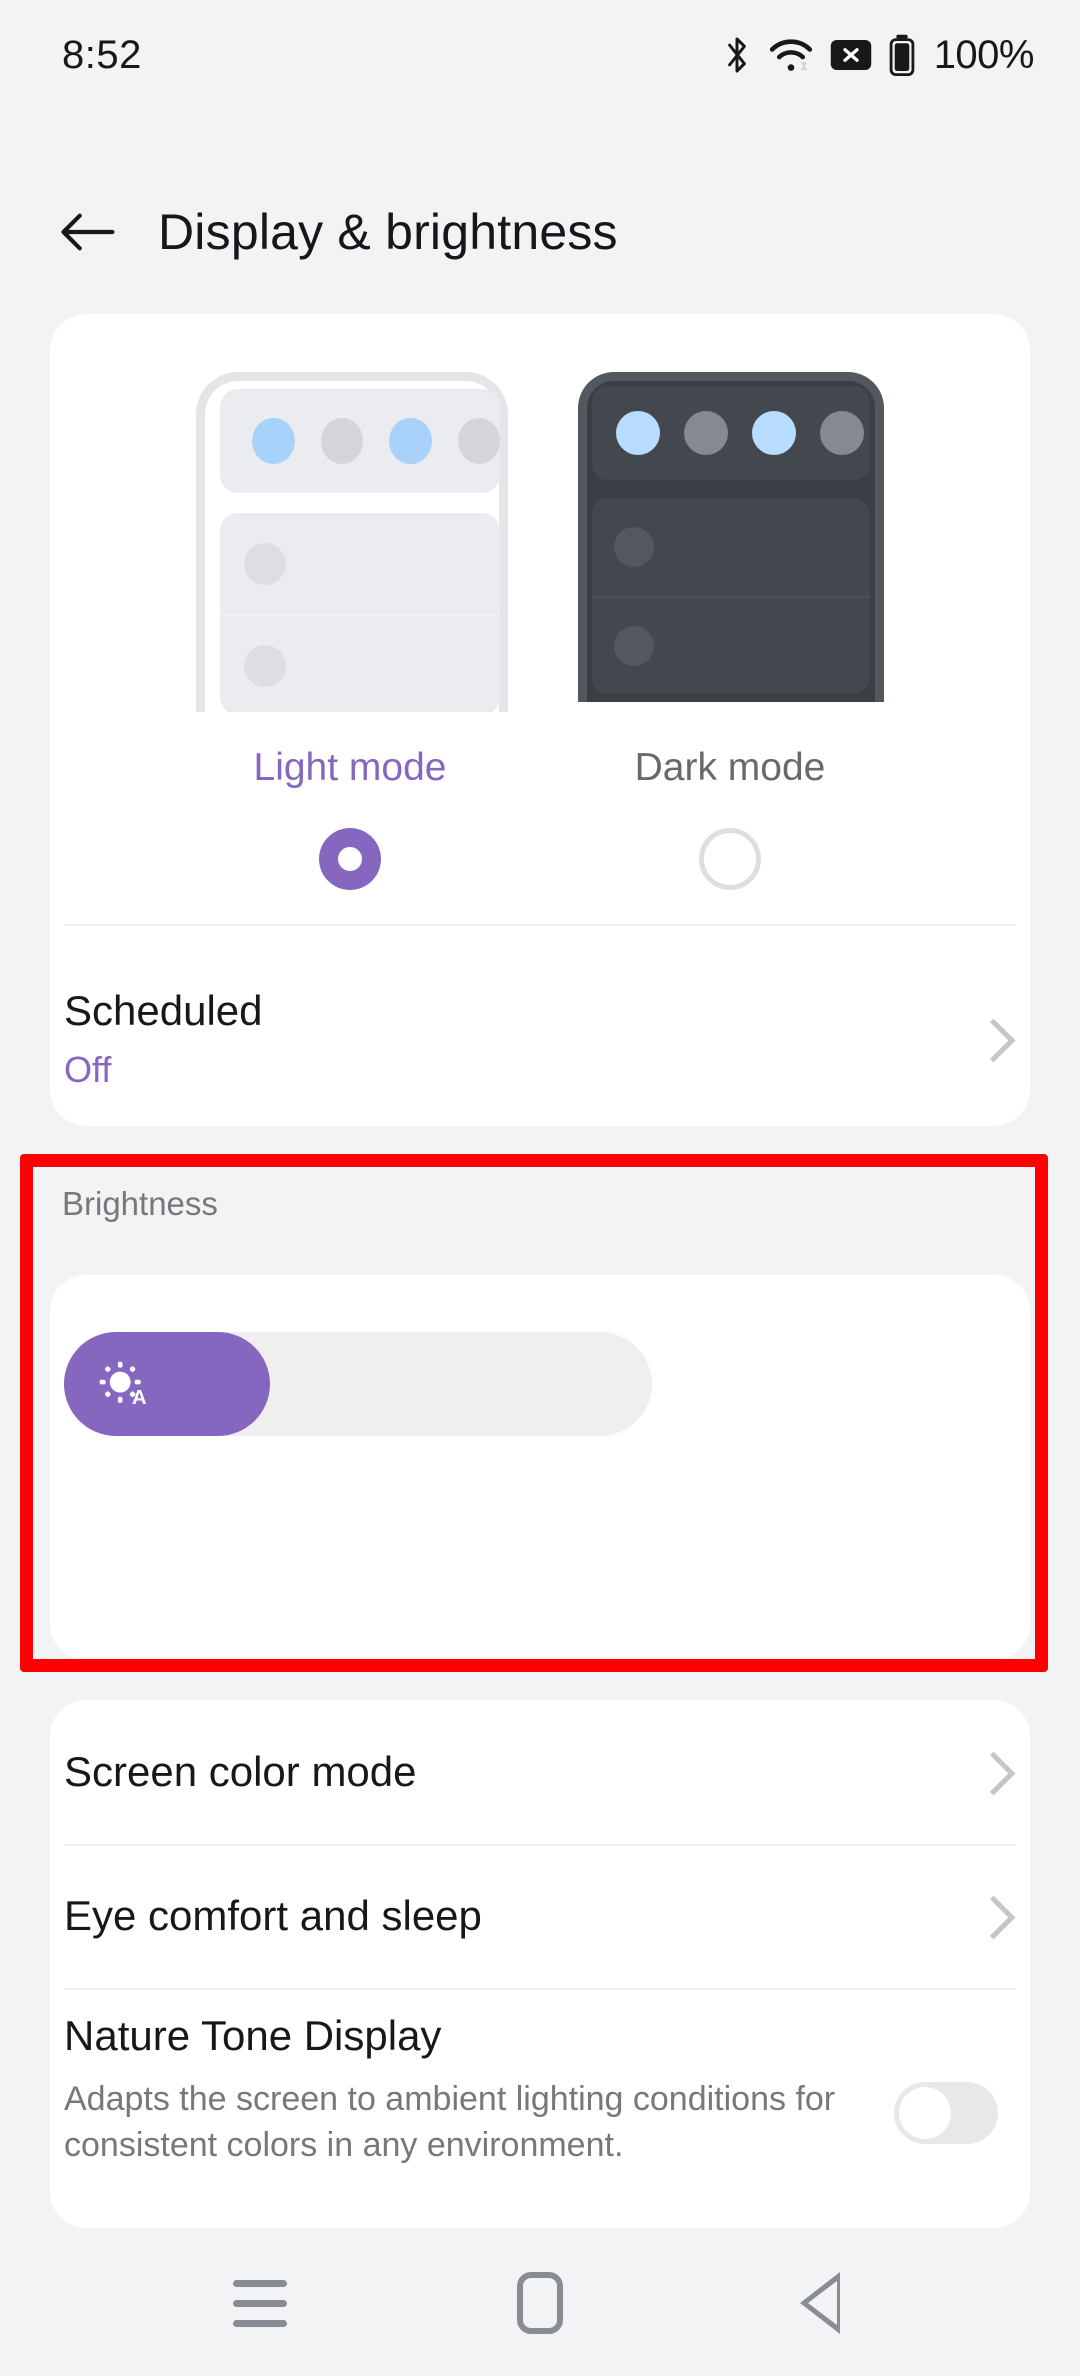 The width and height of the screenshot is (1080, 2376). Describe the element at coordinates (139, 1398) in the screenshot. I see `svg-text: A` at that location.